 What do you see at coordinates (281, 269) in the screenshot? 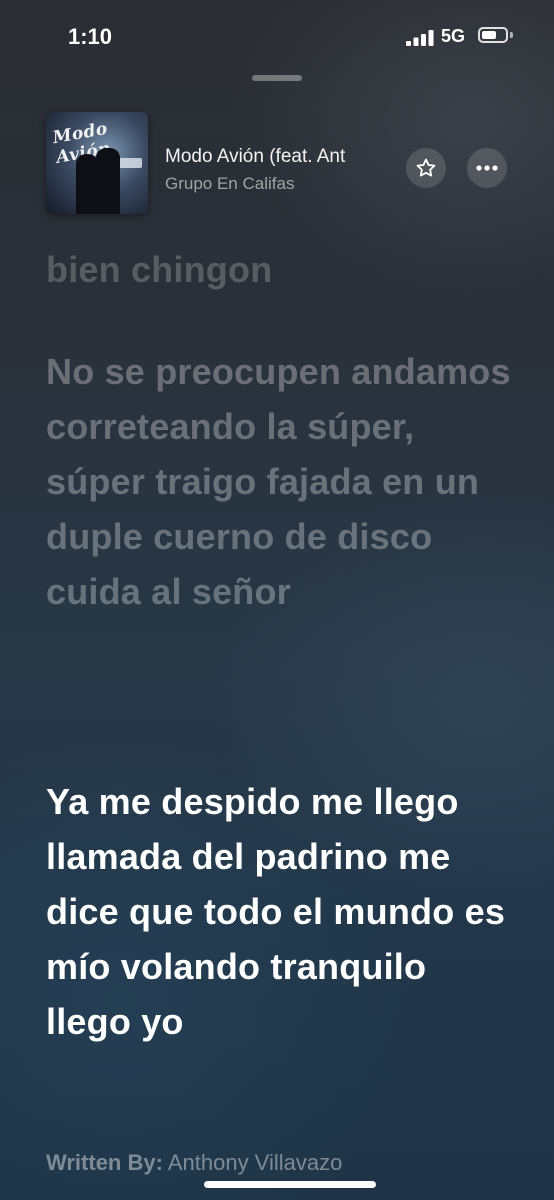
I see `lyric-line-previous: bien chingon` at bounding box center [281, 269].